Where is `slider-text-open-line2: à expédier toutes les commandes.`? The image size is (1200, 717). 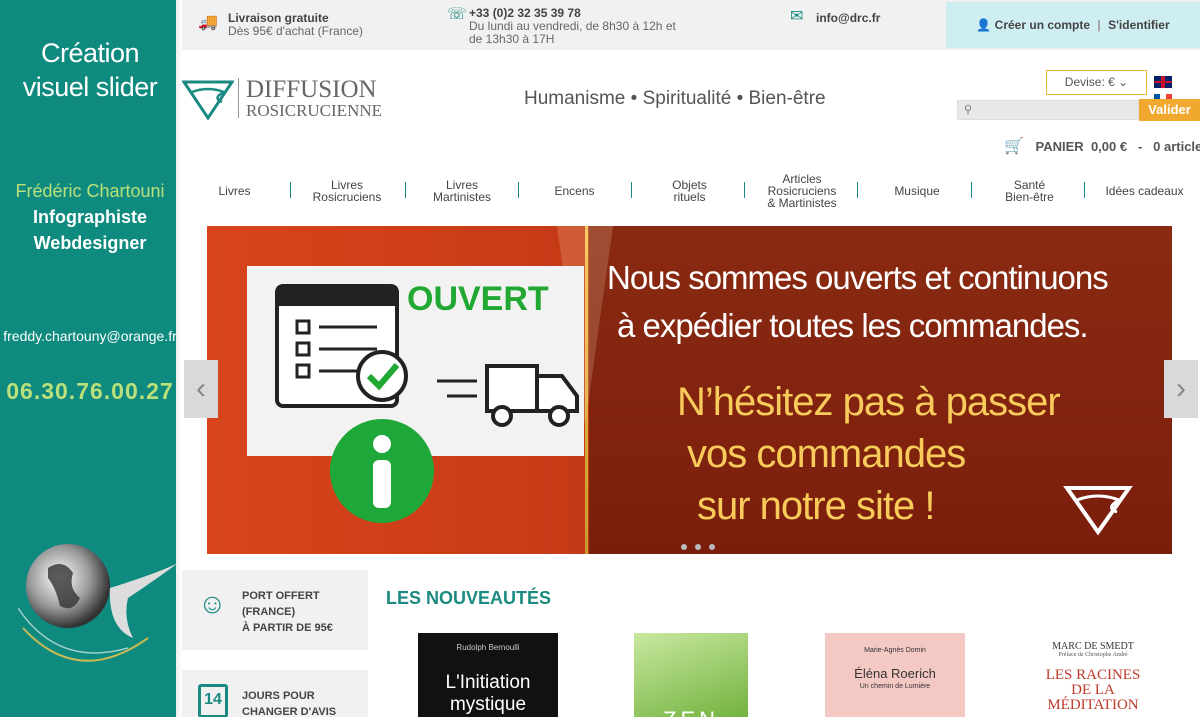 slider-text-open-line2: à expédier toutes les commandes. is located at coordinates (853, 325).